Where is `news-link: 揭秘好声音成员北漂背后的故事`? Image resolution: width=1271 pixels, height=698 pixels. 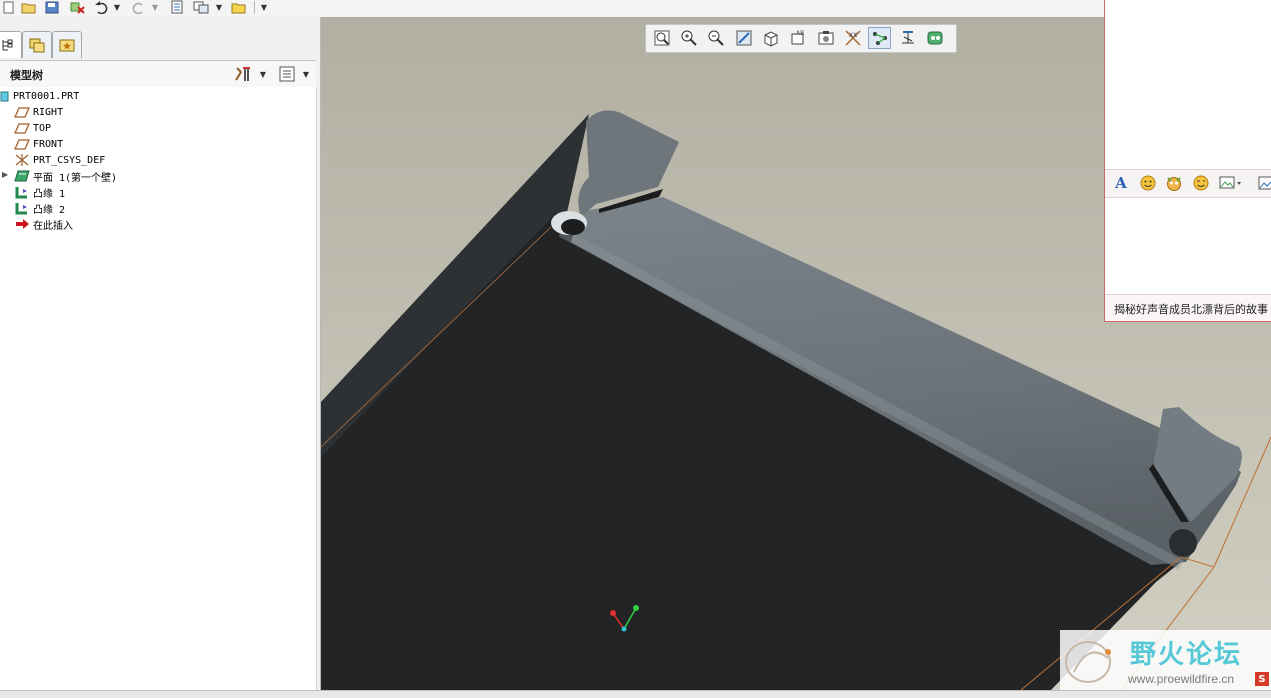
news-link: 揭秘好声音成员北漂背后的故事 is located at coordinates (1192, 309).